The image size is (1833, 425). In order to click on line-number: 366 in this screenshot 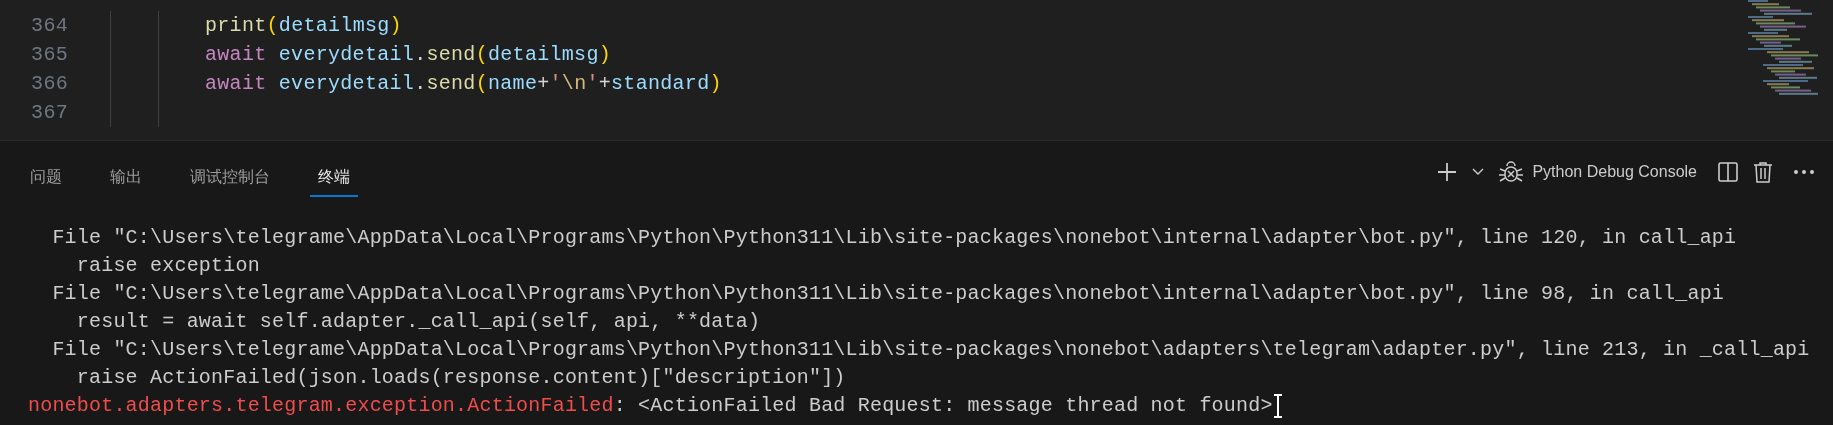, I will do `click(49, 83)`.